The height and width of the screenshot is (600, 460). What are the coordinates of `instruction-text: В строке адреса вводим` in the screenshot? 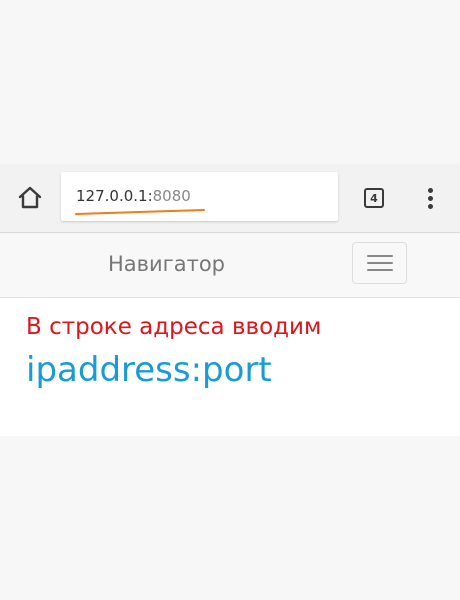 It's located at (174, 327).